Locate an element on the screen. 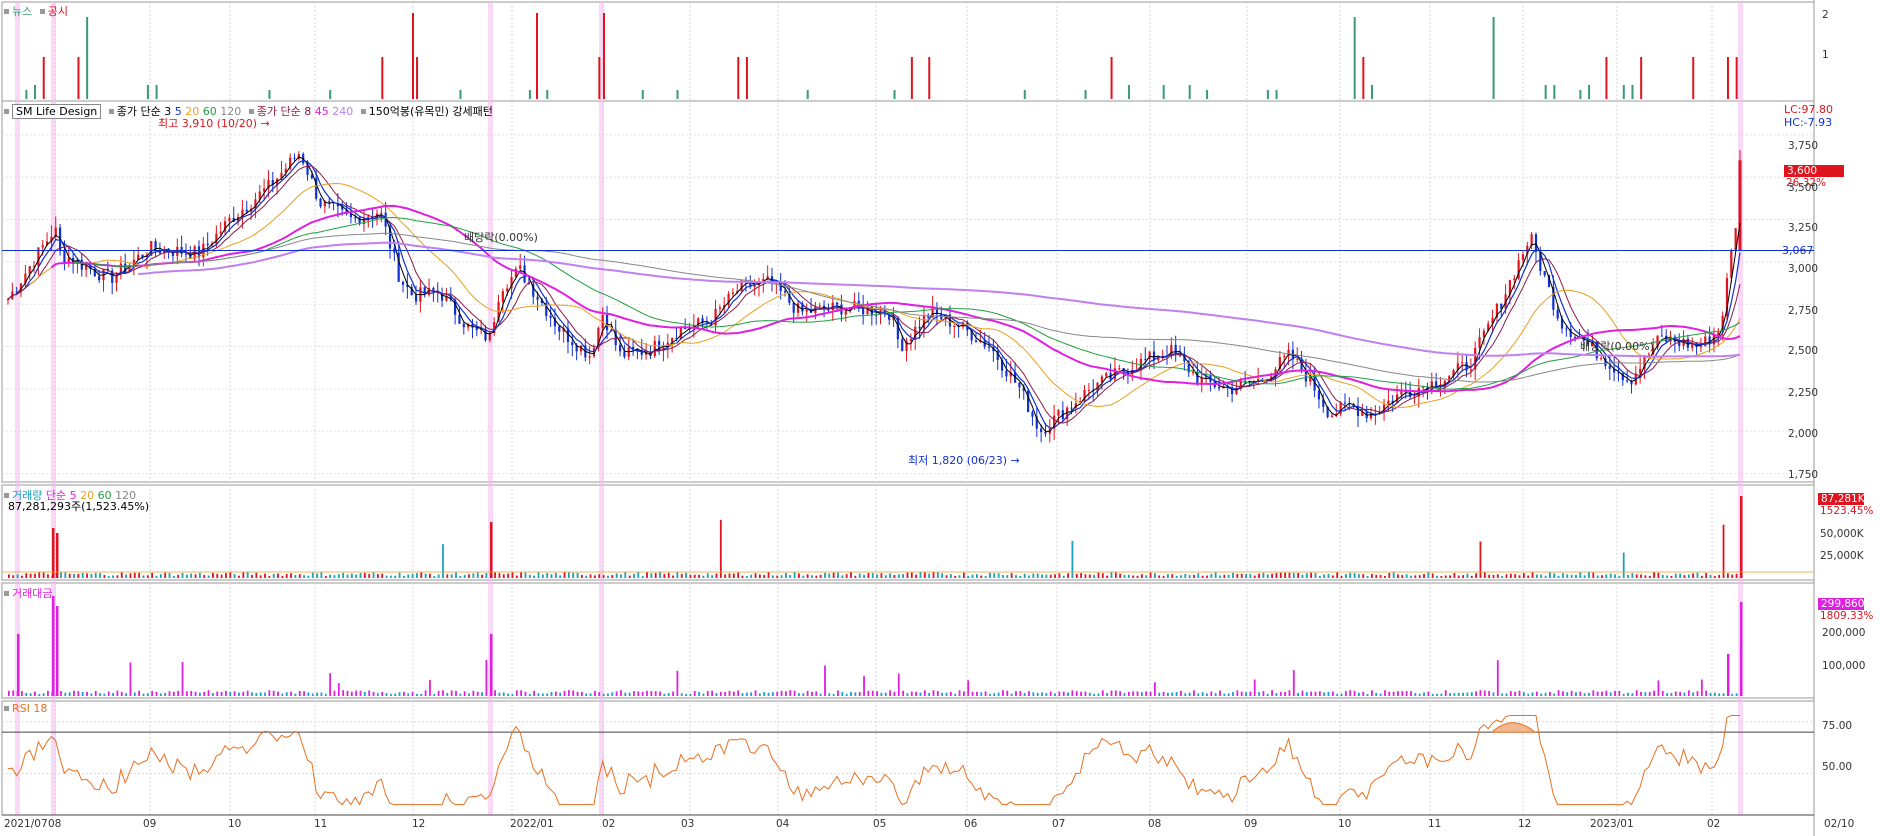 The width and height of the screenshot is (1880, 836). x-tick-label: 09 is located at coordinates (1251, 824).